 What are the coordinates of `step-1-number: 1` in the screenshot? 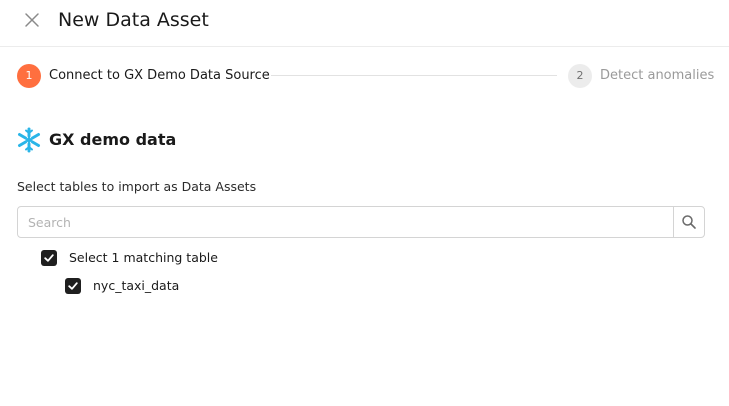 It's located at (29, 76).